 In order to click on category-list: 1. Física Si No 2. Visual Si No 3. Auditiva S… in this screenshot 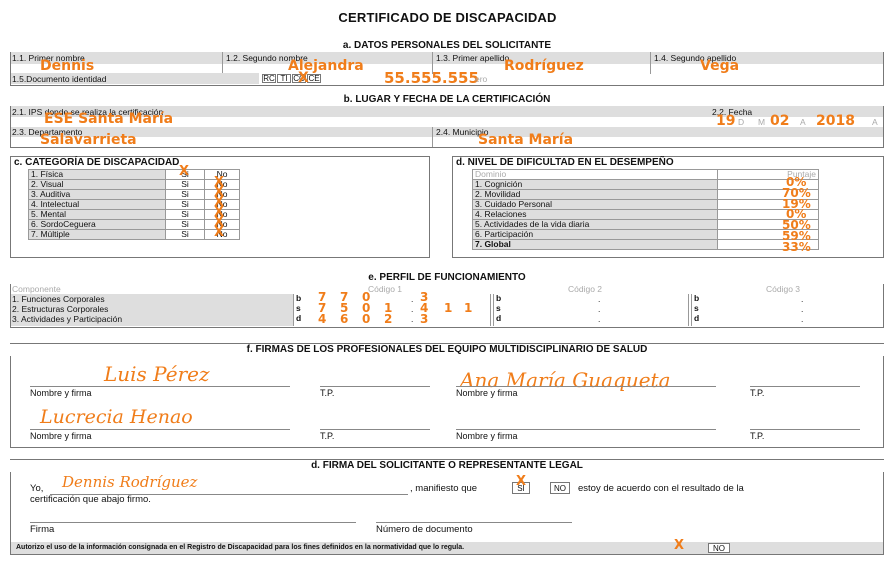, I will do `click(134, 204)`.